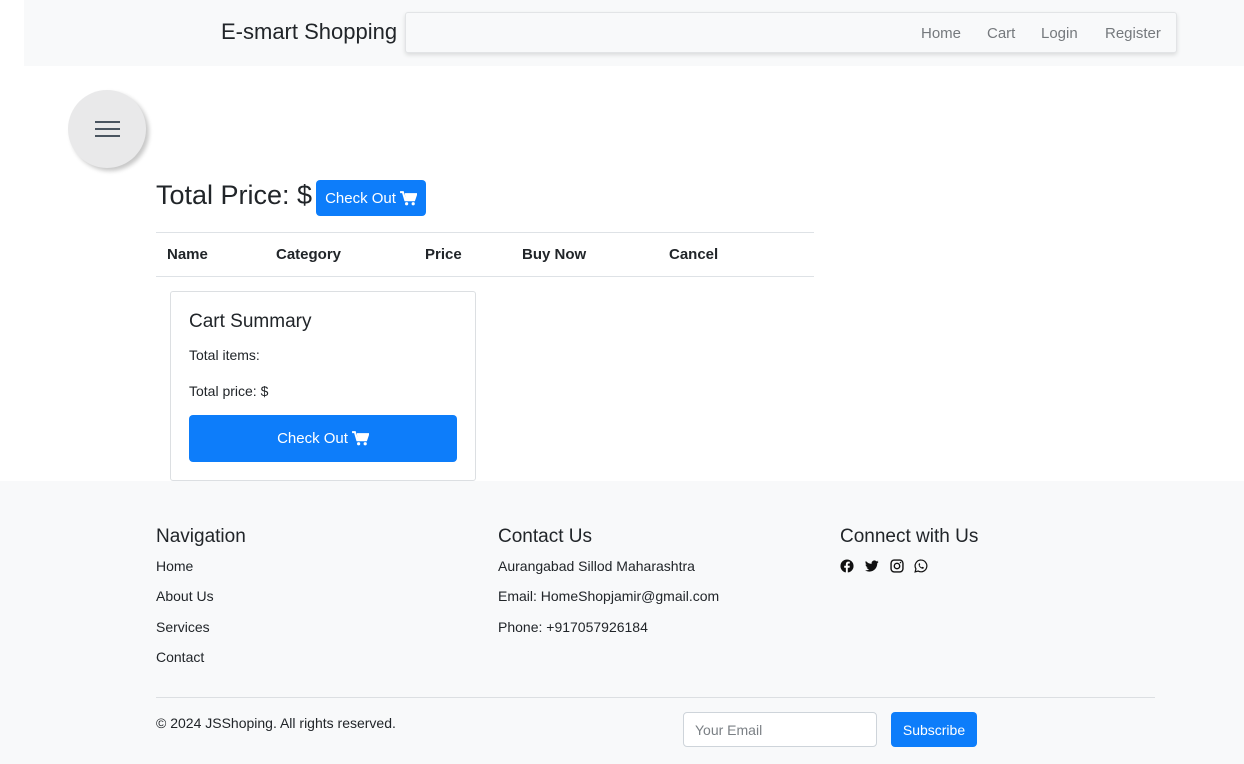 The image size is (1244, 764). Describe the element at coordinates (234, 195) in the screenshot. I see `total-price-heading: Total Price: $` at that location.